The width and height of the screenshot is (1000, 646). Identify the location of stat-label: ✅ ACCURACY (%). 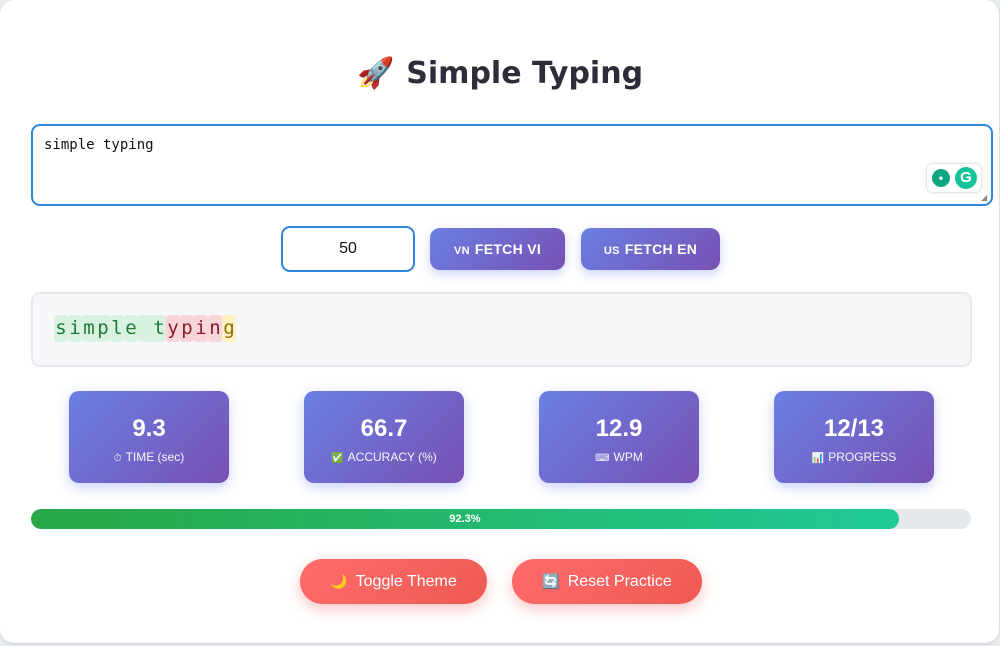
(384, 458).